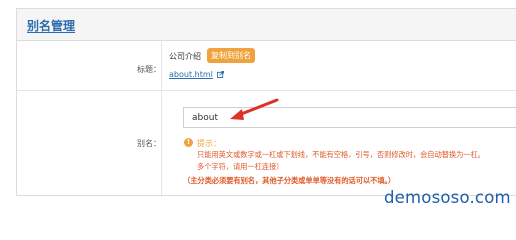  I want to click on page-link: about.html, so click(191, 74).